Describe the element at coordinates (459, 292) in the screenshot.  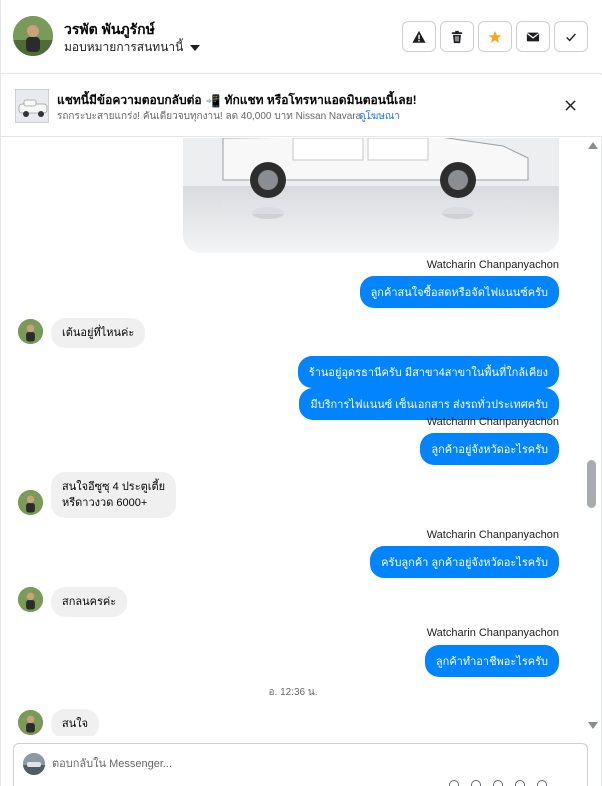
I see `outgoing-message: ลูกค้าสนใจซื้อสดหรือจัดไฟแนนซ์ครับ` at that location.